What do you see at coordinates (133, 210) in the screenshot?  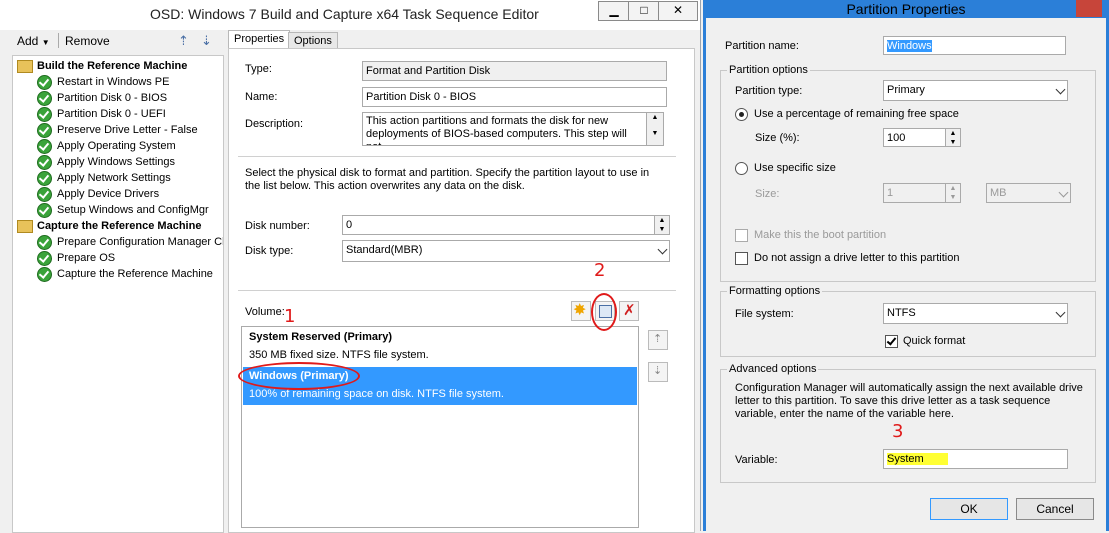 I see `tree-label: Setup Windows and ConfigMgr` at bounding box center [133, 210].